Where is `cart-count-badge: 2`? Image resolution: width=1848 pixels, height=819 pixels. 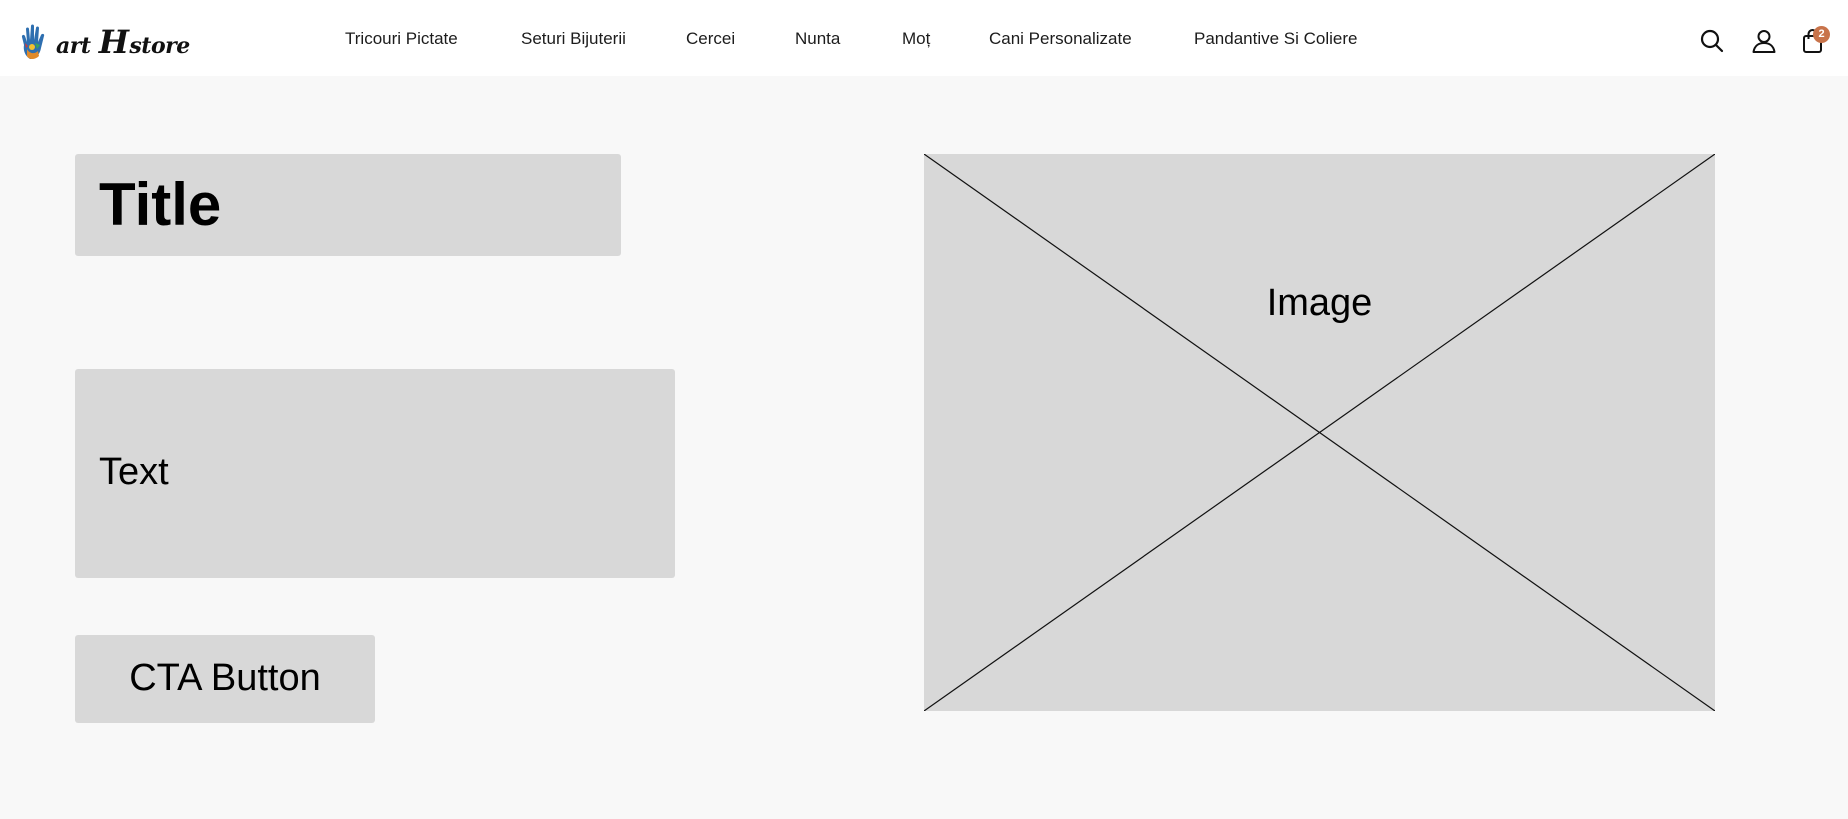 cart-count-badge: 2 is located at coordinates (1821, 34).